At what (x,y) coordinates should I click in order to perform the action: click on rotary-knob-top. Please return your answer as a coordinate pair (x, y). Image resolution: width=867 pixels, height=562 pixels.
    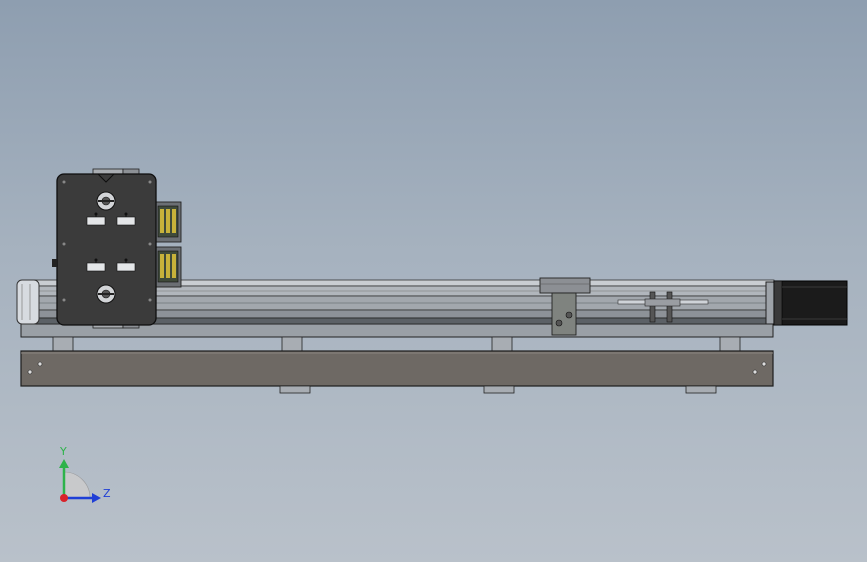
    Looking at the image, I should click on (106, 201).